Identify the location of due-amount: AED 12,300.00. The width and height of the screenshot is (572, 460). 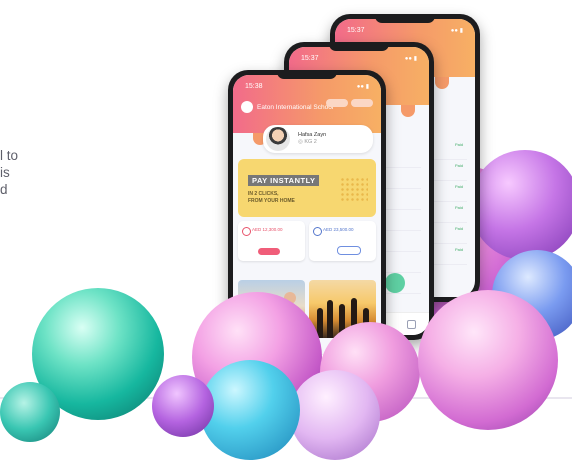
(267, 229).